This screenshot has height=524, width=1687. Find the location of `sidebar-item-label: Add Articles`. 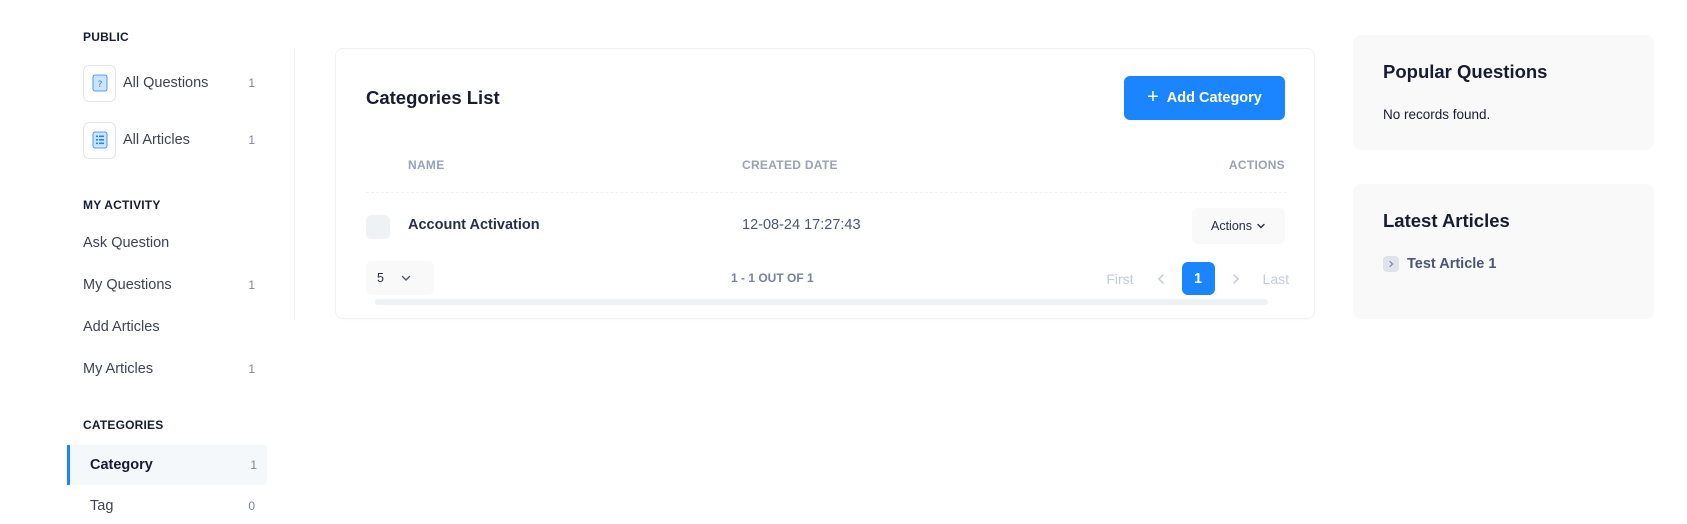

sidebar-item-label: Add Articles is located at coordinates (121, 327).